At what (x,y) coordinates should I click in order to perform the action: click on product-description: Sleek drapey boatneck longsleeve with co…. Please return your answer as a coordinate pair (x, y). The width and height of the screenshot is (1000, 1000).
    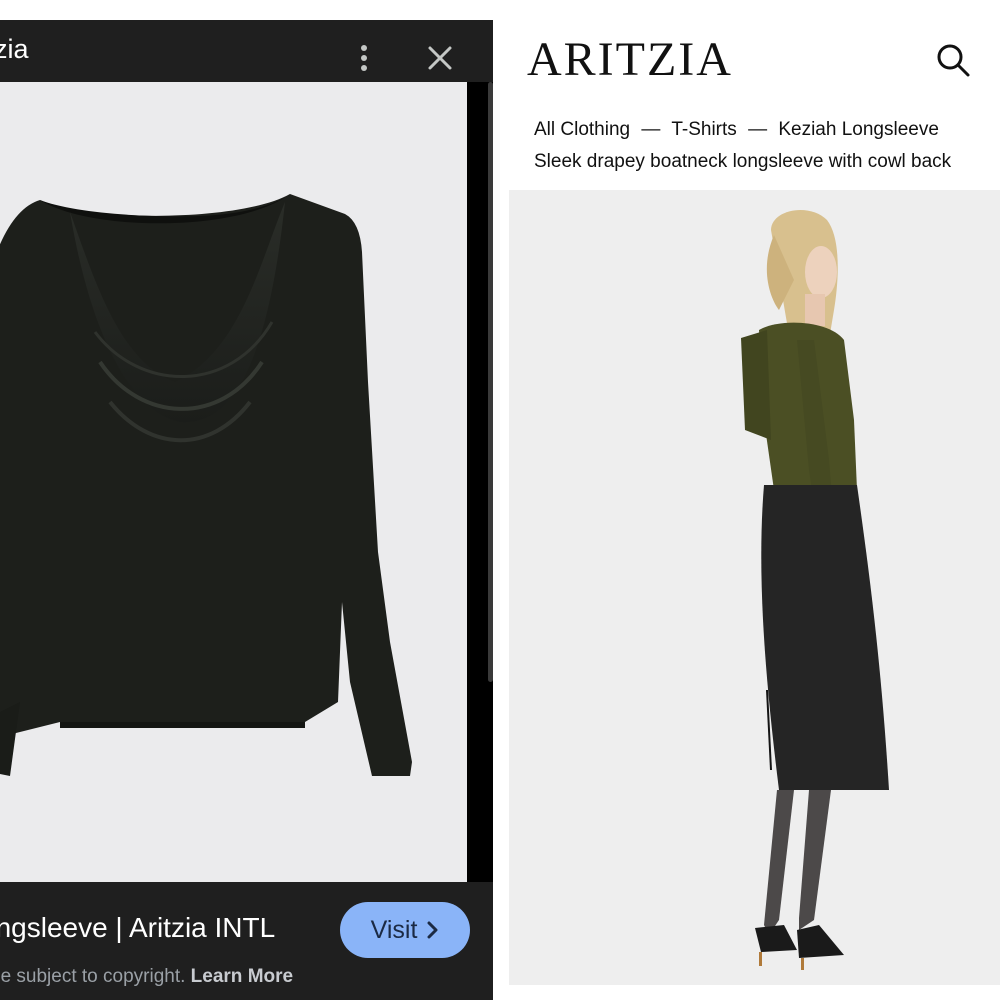
    Looking at the image, I should click on (743, 161).